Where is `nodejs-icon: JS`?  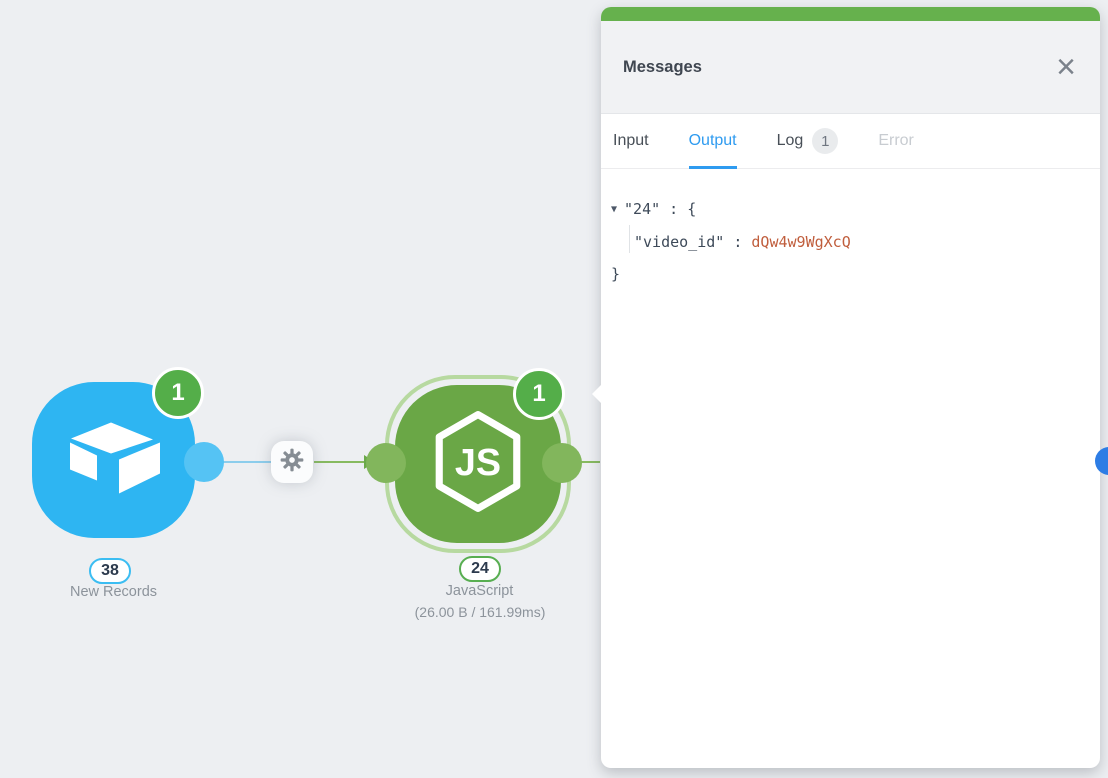 nodejs-icon: JS is located at coordinates (478, 464).